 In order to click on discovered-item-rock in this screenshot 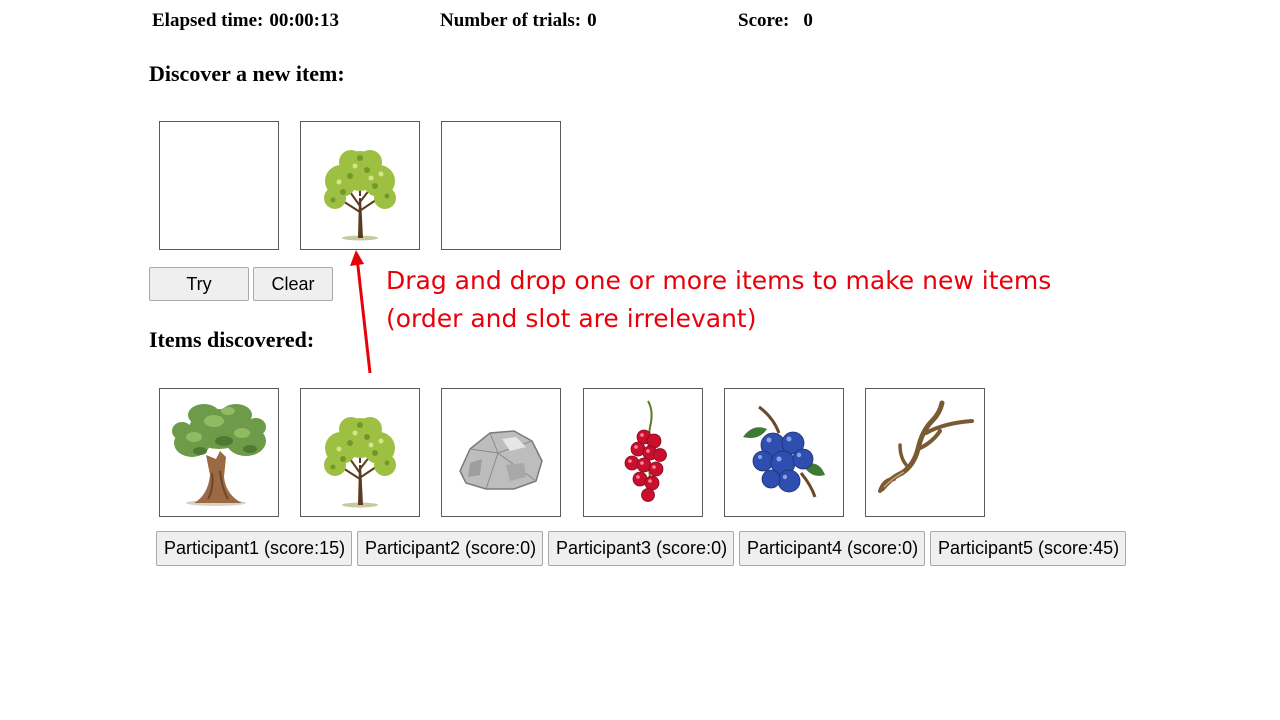, I will do `click(501, 452)`.